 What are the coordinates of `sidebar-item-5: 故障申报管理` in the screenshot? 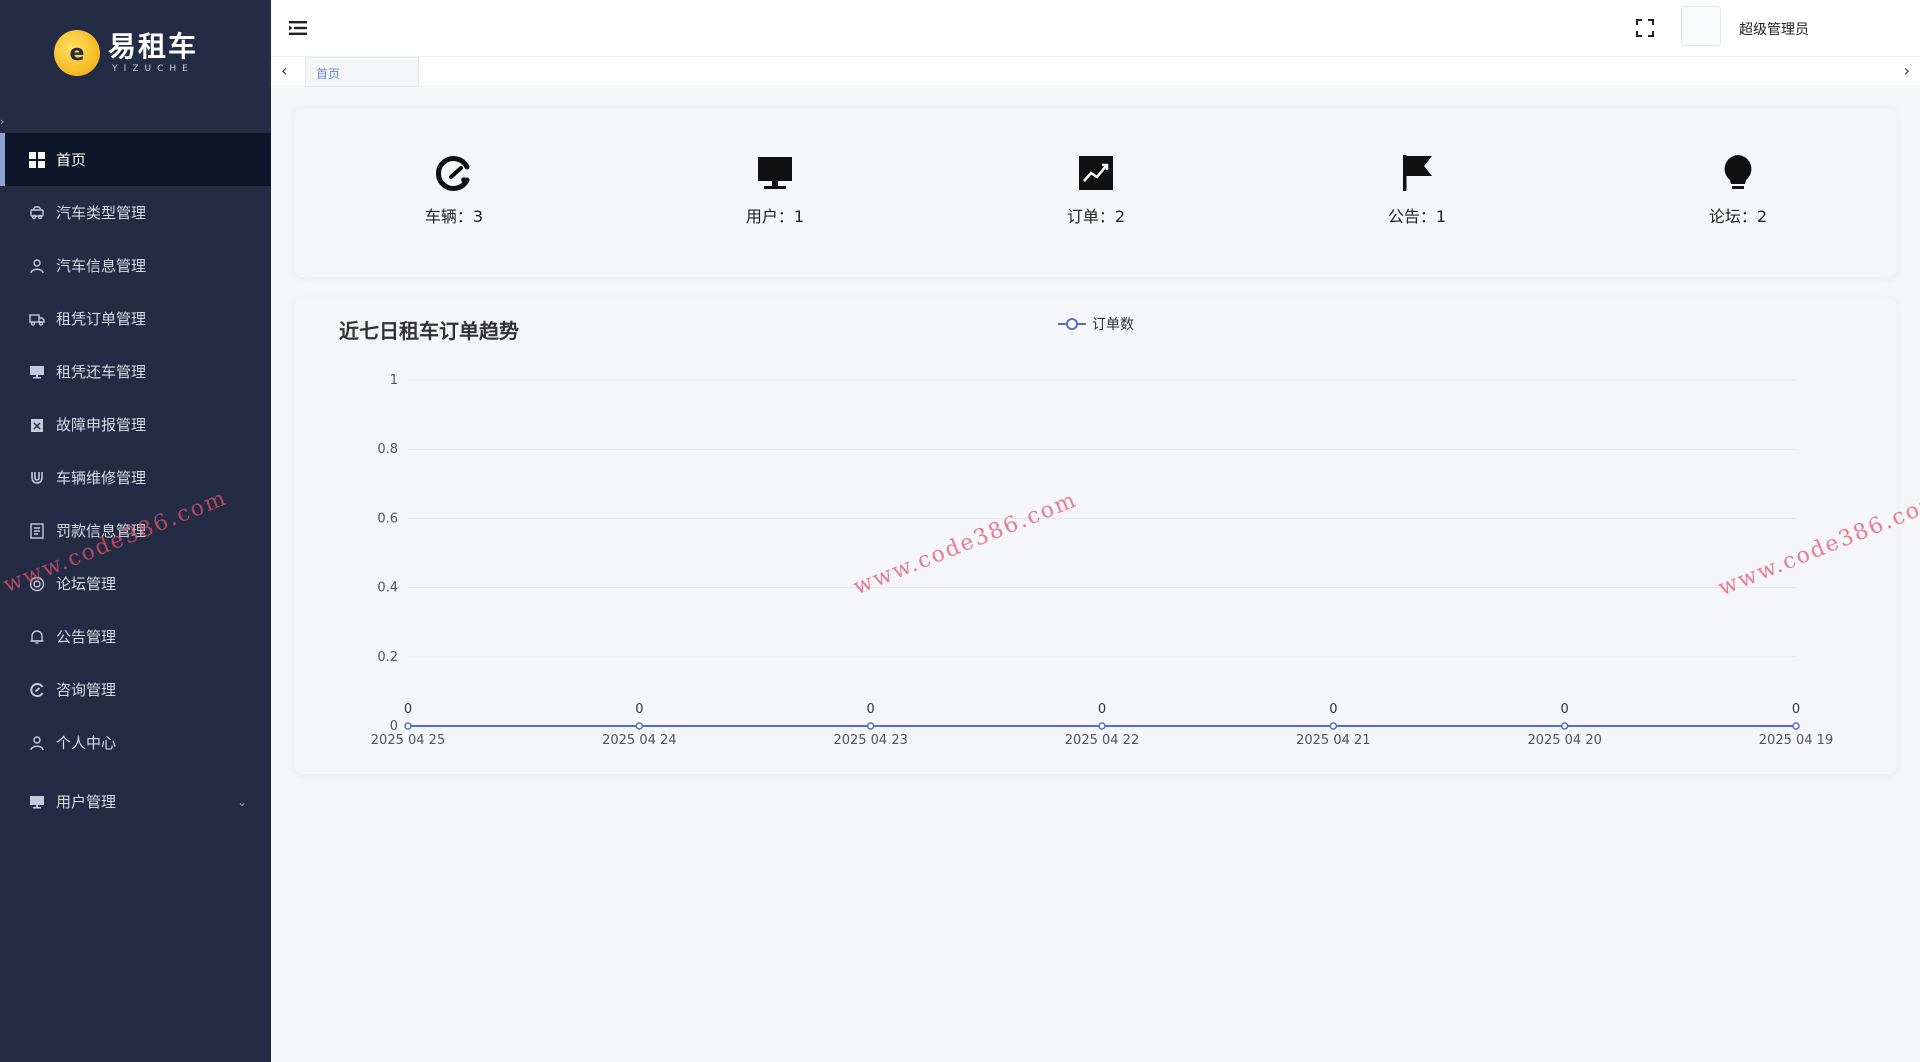 It's located at (135, 424).